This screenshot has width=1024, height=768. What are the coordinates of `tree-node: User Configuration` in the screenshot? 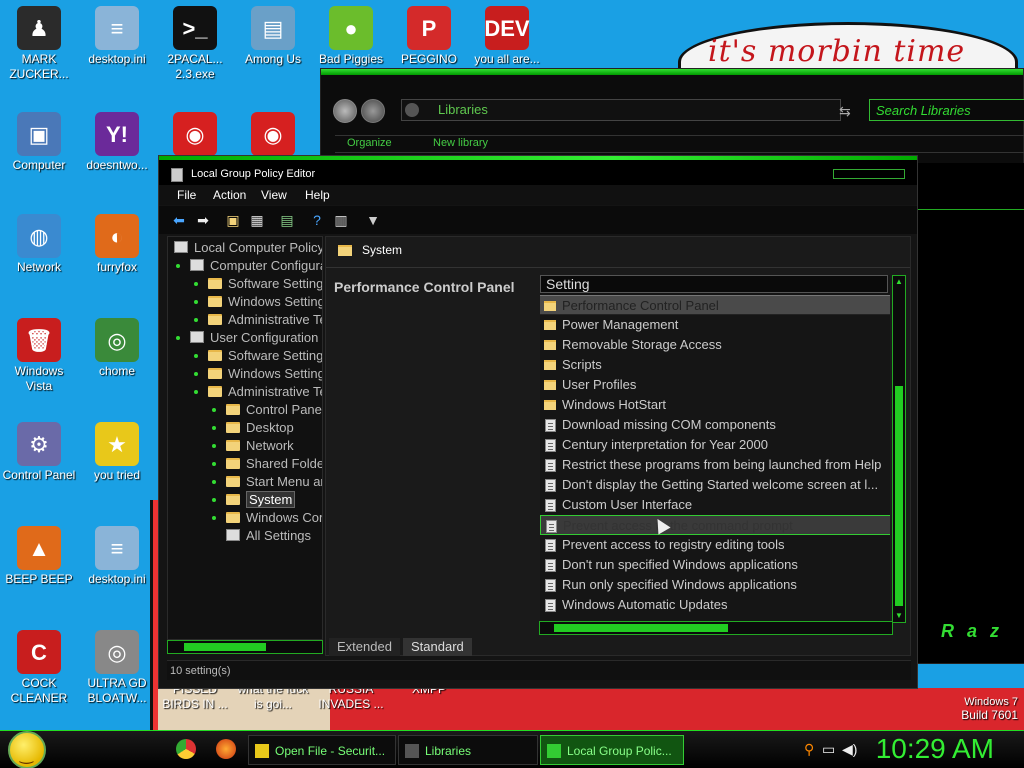 It's located at (247, 338).